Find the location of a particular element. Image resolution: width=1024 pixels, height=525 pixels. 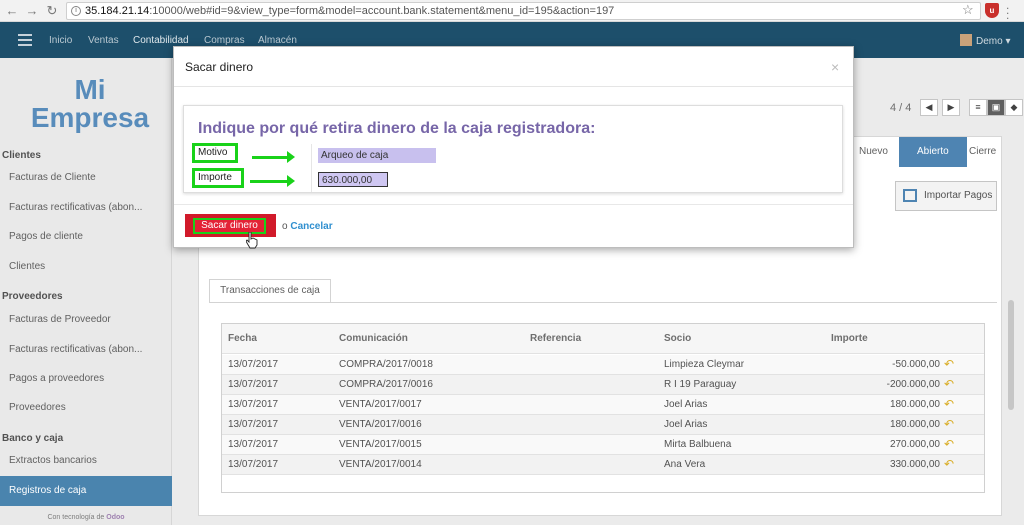

dialog-header: Sacar dinero × is located at coordinates (513, 67).